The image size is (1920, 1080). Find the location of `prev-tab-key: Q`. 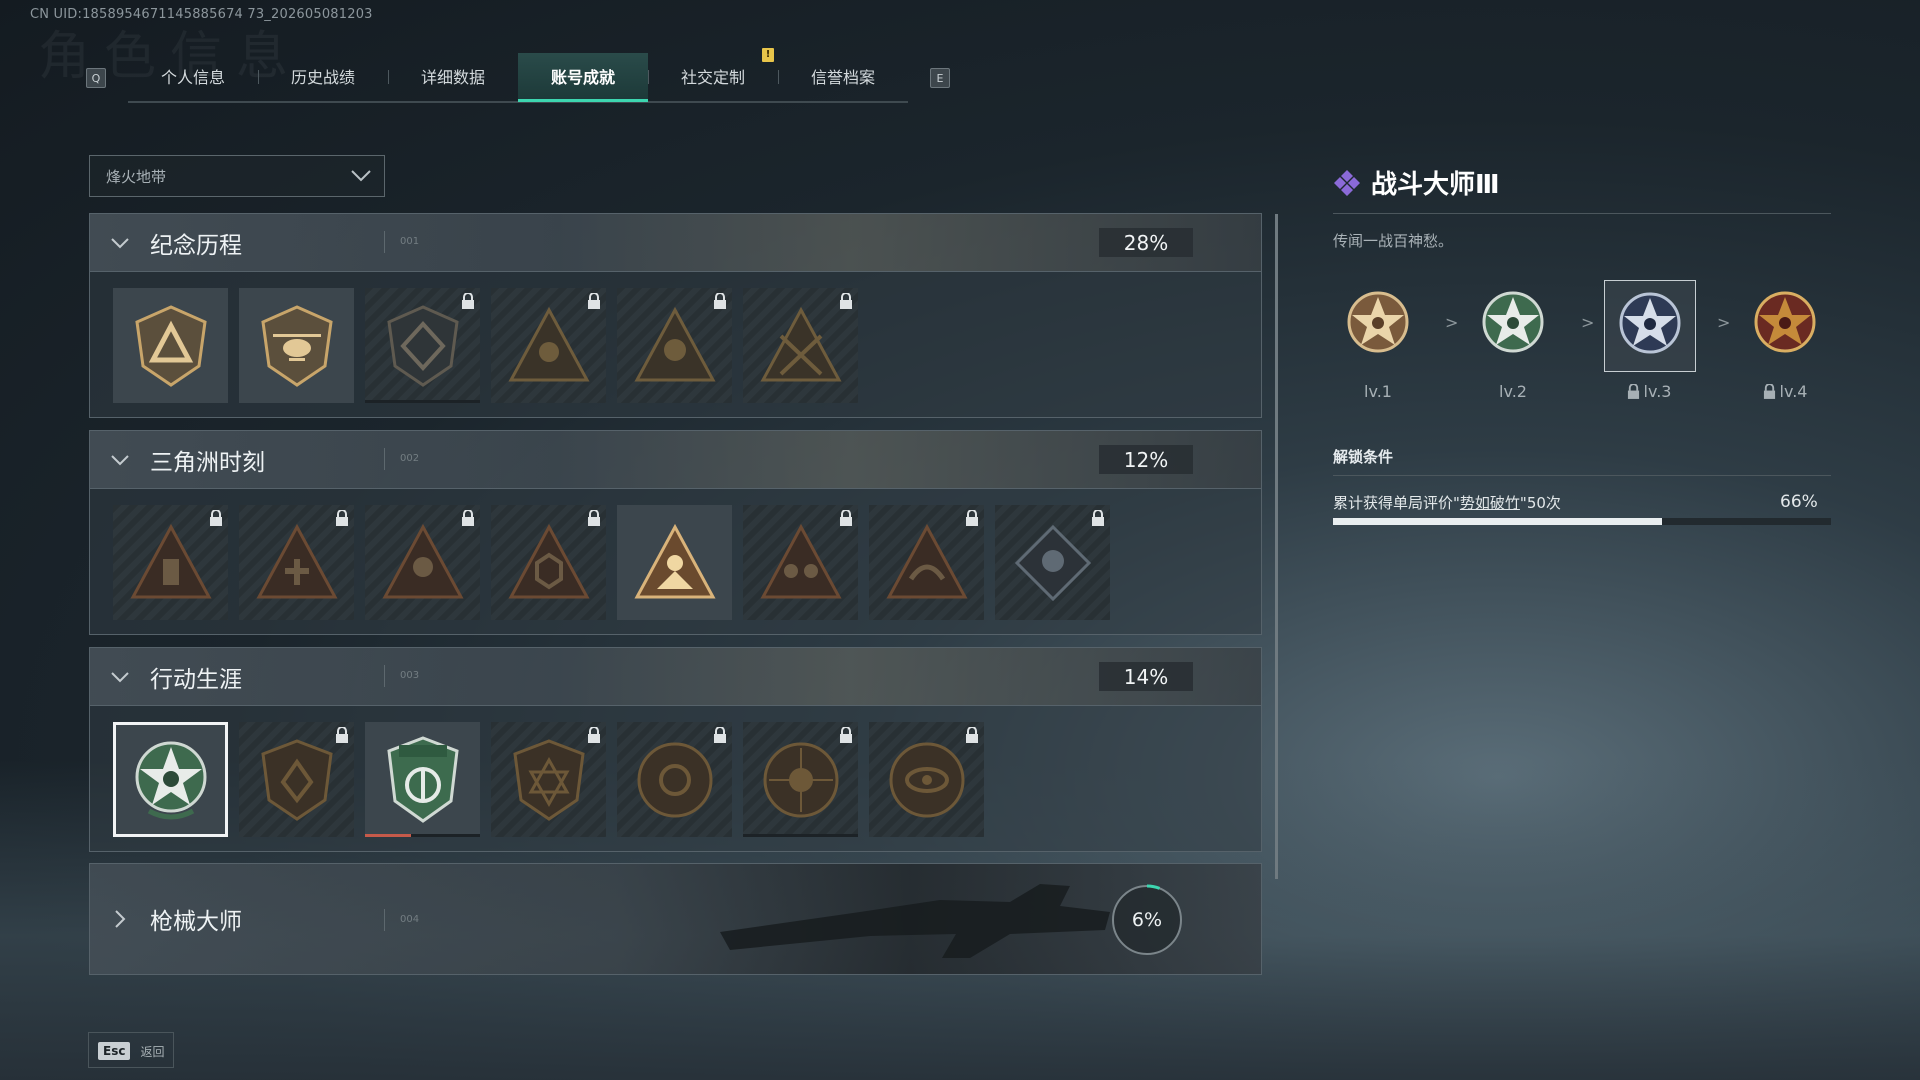

prev-tab-key: Q is located at coordinates (96, 78).